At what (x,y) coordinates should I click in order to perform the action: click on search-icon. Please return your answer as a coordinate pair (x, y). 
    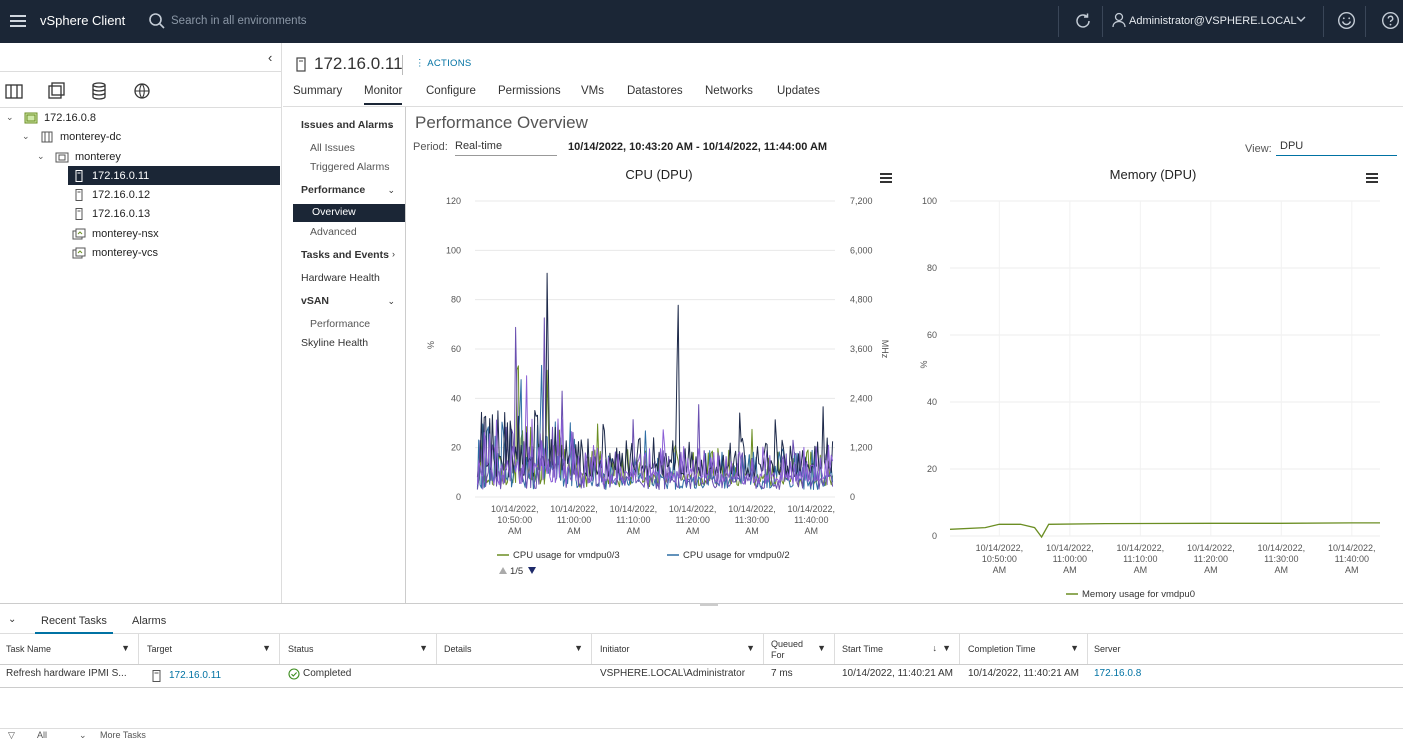
    Looking at the image, I should click on (157, 21).